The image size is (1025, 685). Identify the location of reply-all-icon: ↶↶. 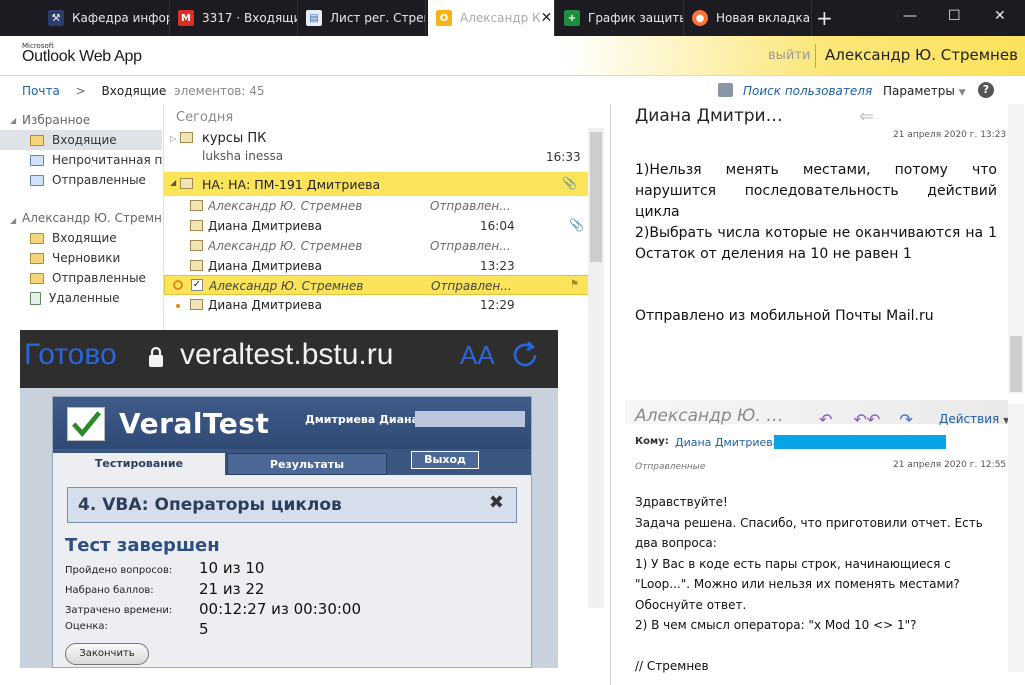
(867, 419).